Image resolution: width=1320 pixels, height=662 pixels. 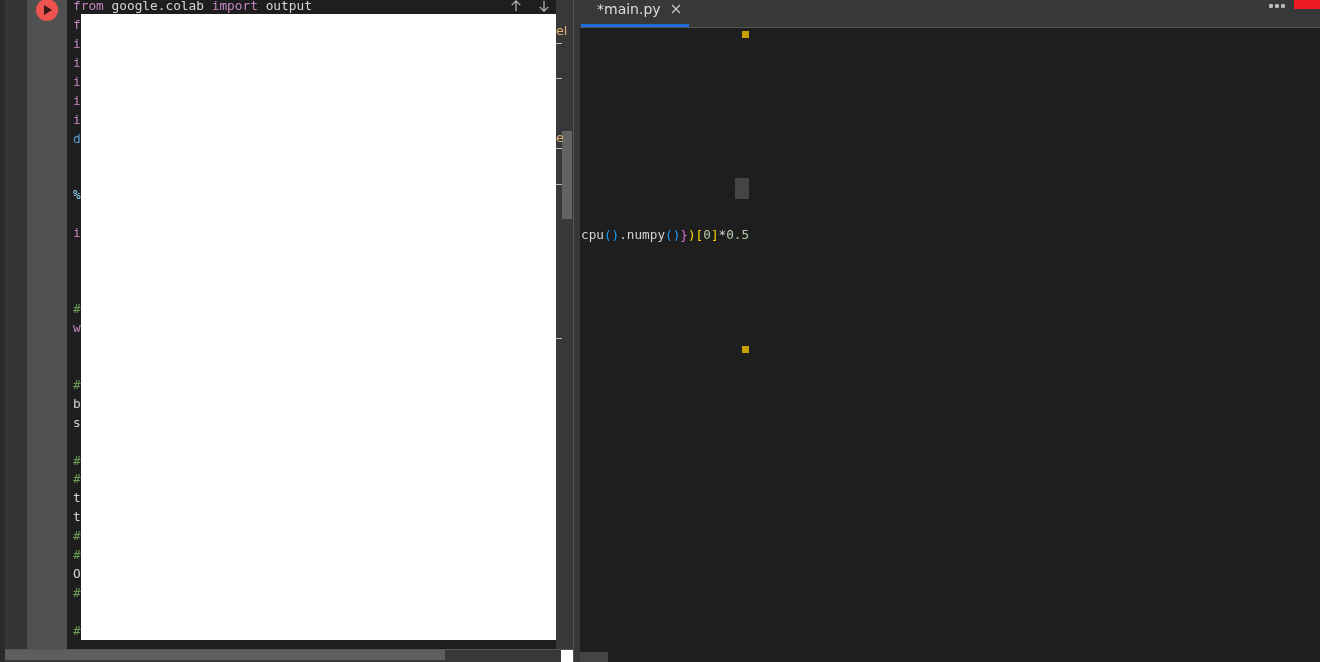 What do you see at coordinates (675, 9) in the screenshot?
I see `close-icon` at bounding box center [675, 9].